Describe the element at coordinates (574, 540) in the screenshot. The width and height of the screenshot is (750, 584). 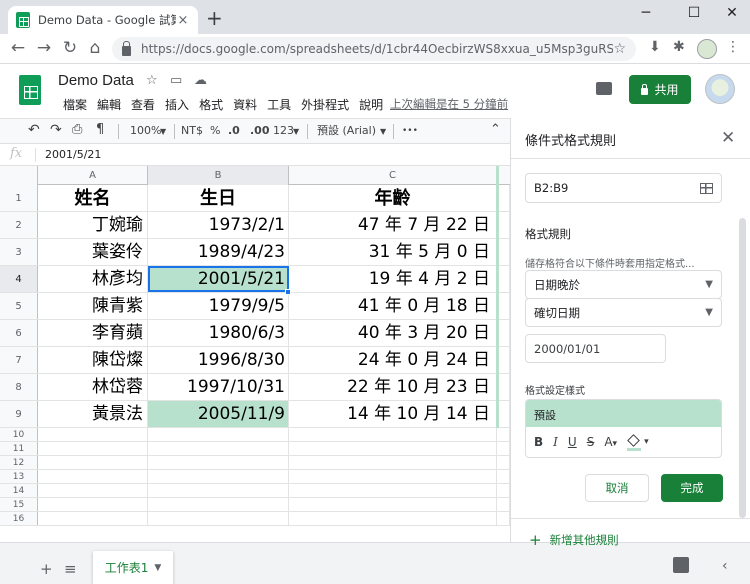
I see `add-rule-button: + 新增其他規則` at that location.